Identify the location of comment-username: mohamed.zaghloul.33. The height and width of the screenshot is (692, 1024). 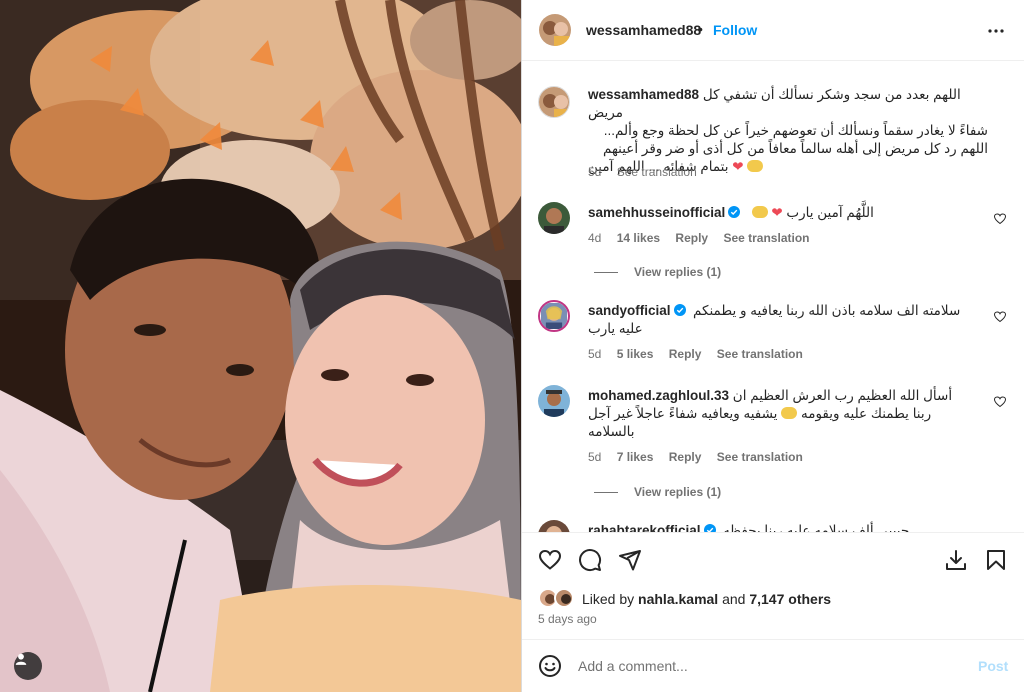
(658, 395).